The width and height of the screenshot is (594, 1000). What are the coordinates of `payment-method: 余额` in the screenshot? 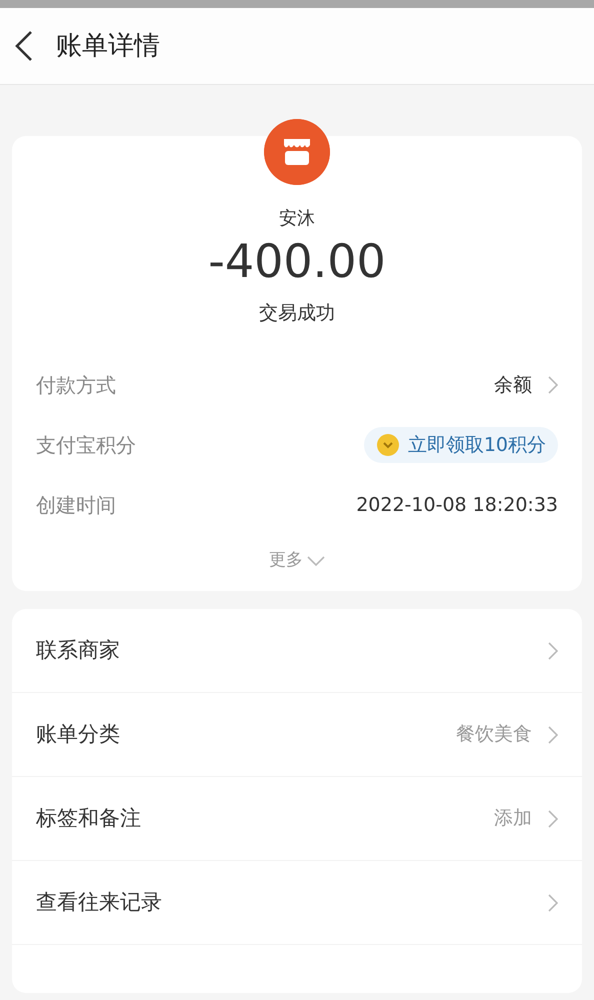 It's located at (513, 385).